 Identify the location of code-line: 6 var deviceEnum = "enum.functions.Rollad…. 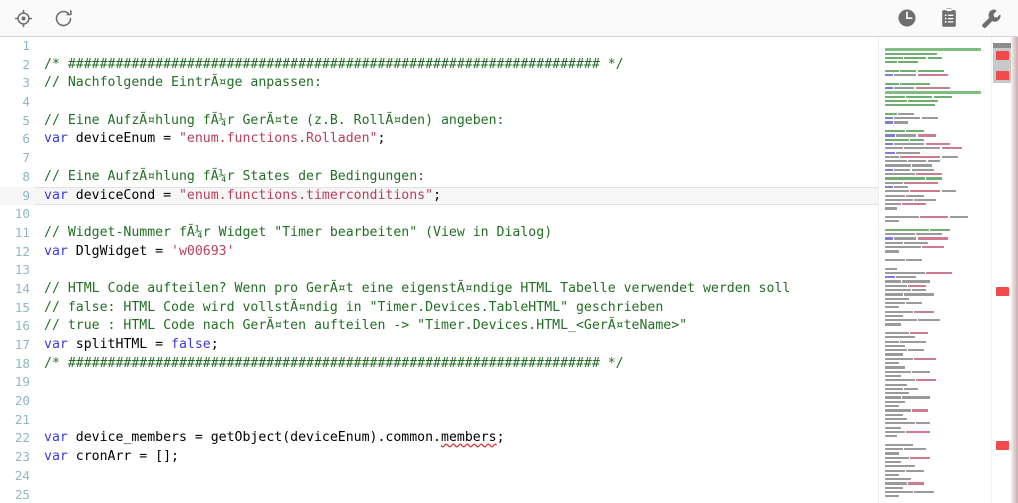
(439, 139).